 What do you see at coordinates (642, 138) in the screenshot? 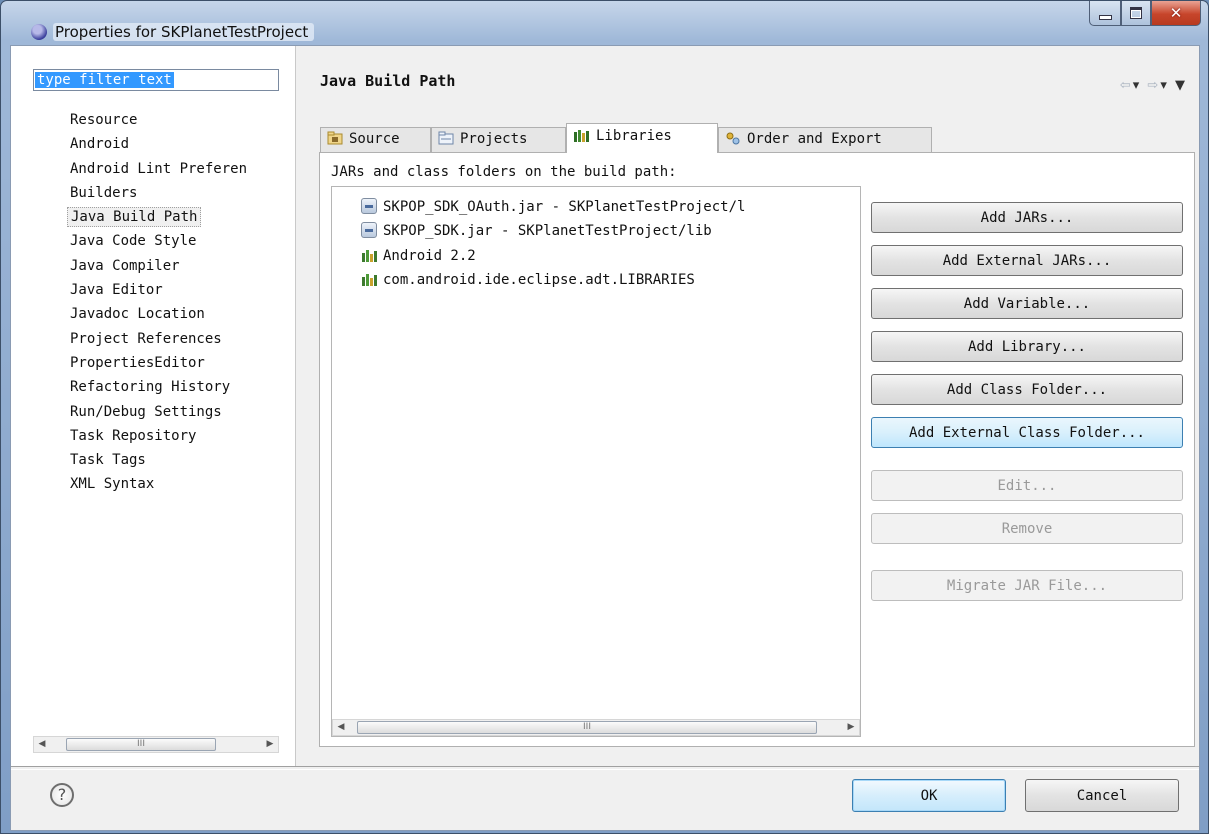
I see `tab-libraries: Libraries` at bounding box center [642, 138].